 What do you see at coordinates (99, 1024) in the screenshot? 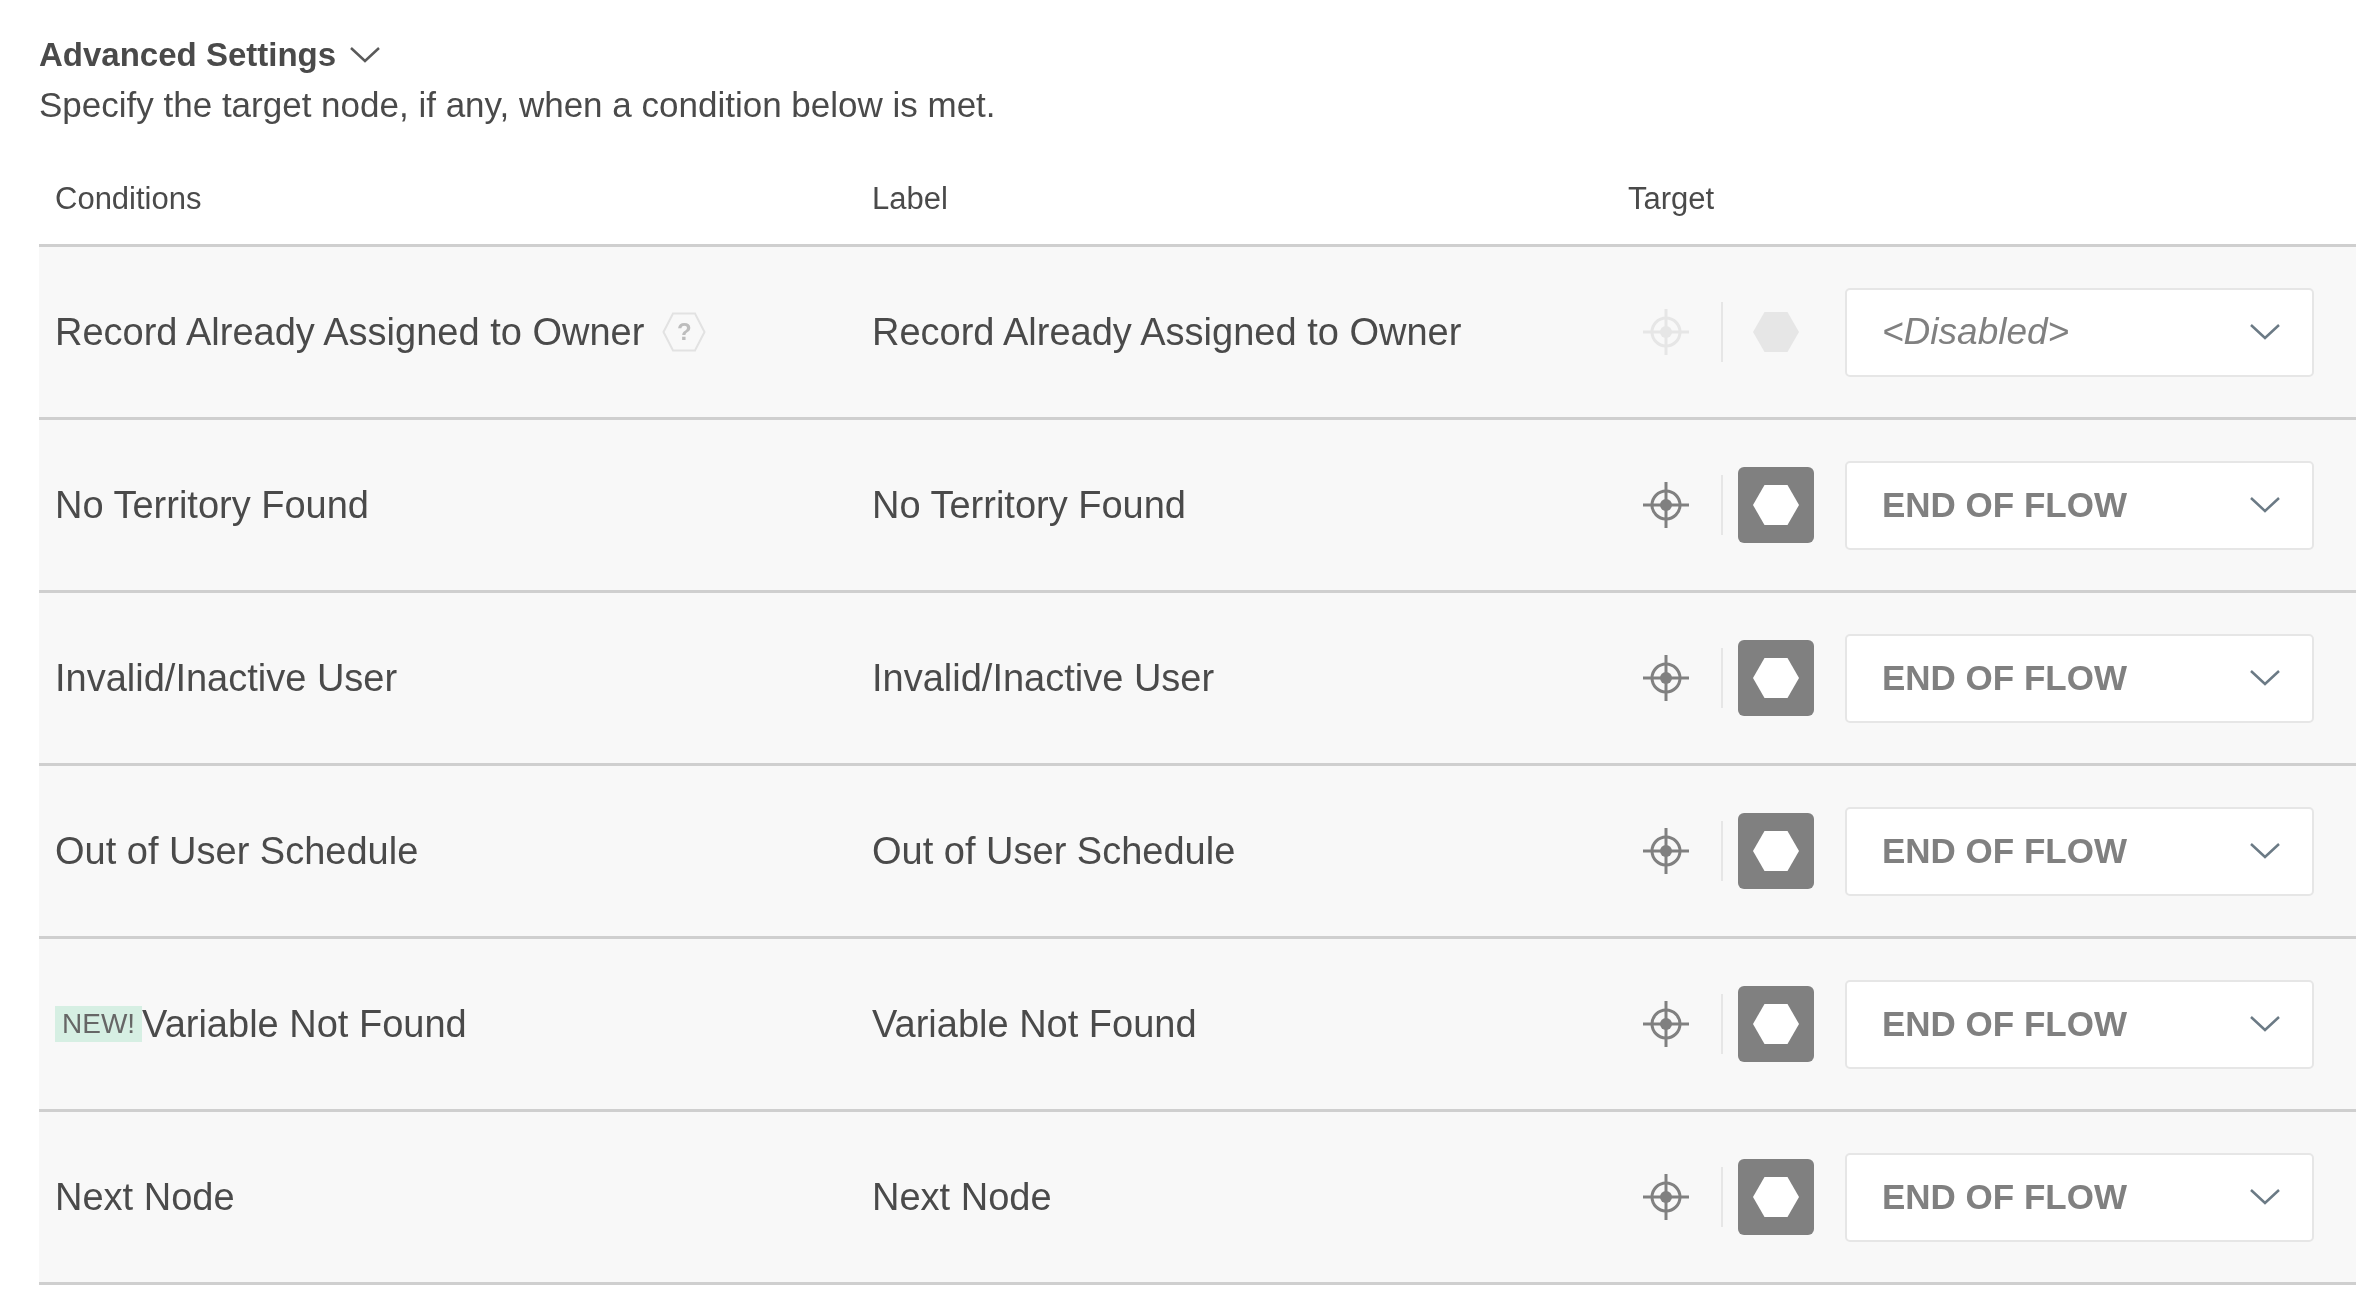
I see `new-badge: NEW!` at bounding box center [99, 1024].